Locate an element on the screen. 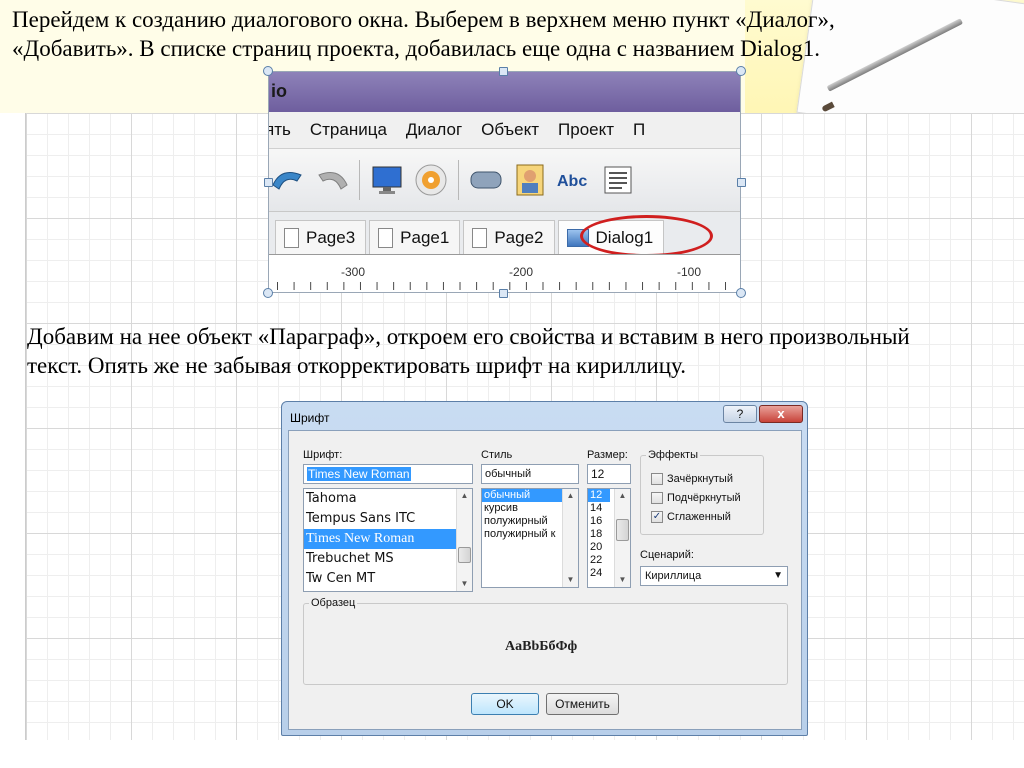 The image size is (1024, 768). cancel-button: Отменить is located at coordinates (582, 704).